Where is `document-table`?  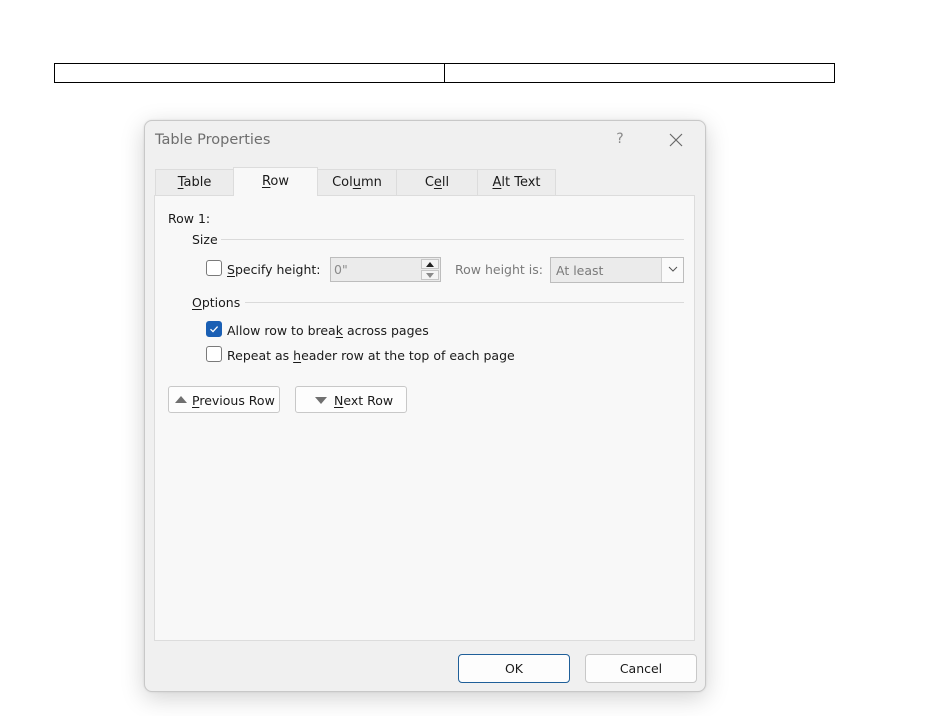
document-table is located at coordinates (444, 73).